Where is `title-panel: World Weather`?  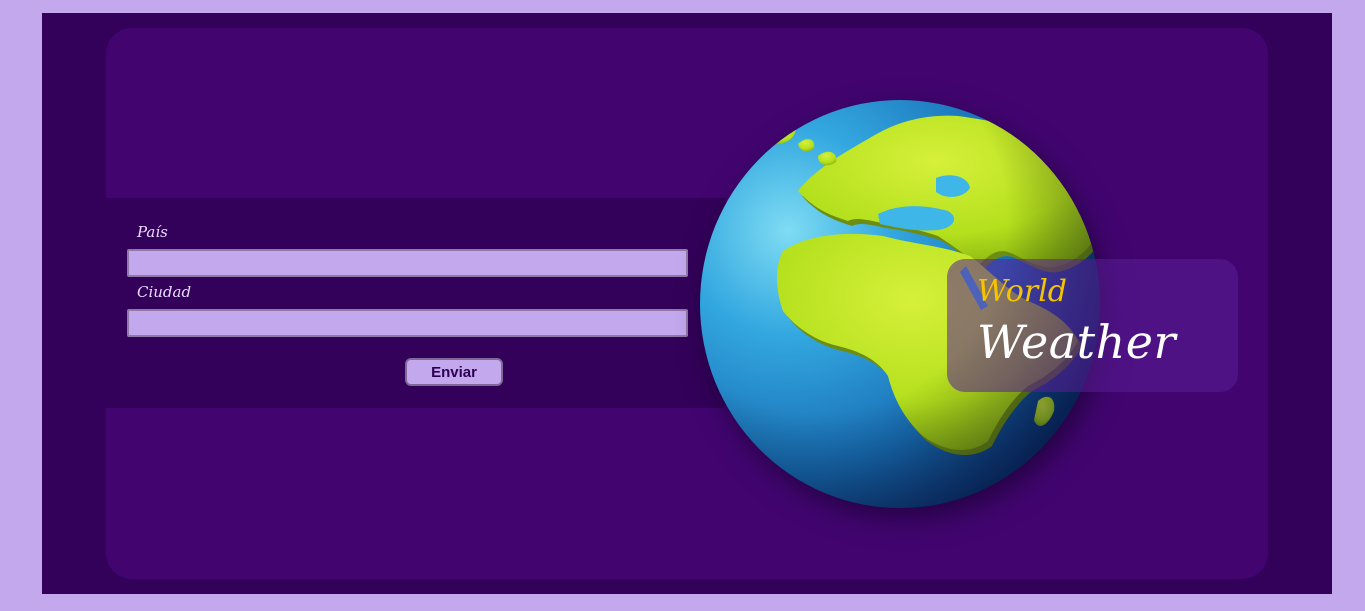
title-panel: World Weather is located at coordinates (1092, 325).